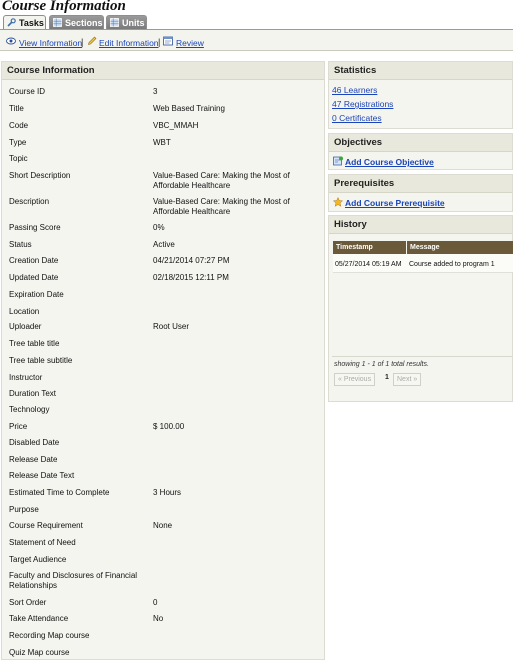 The width and height of the screenshot is (513, 660). What do you see at coordinates (368, 264) in the screenshot?
I see `timestamp-cell: 05/27/2014 05:19 AM` at bounding box center [368, 264].